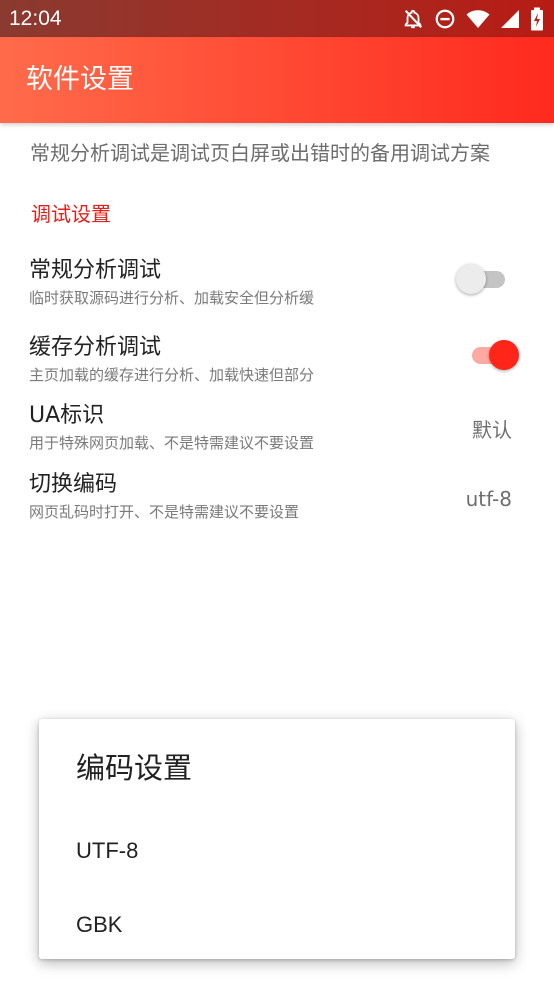 The image size is (554, 985). I want to click on dialog-option-label: GBK, so click(99, 924).